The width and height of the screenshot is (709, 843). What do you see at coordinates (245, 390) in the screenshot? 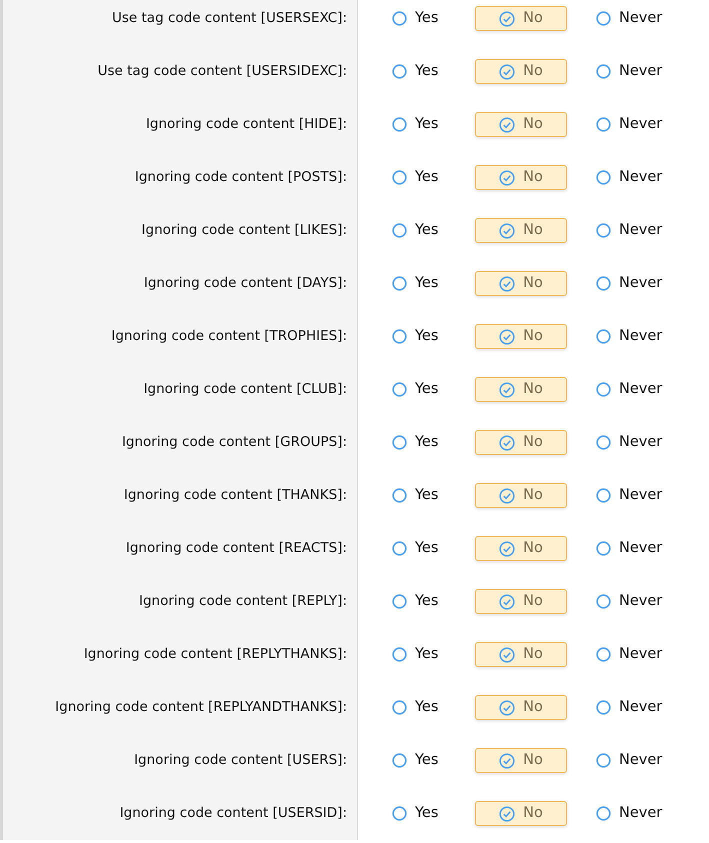
I see `option-label: Ignoring code content [CLUB]:` at bounding box center [245, 390].